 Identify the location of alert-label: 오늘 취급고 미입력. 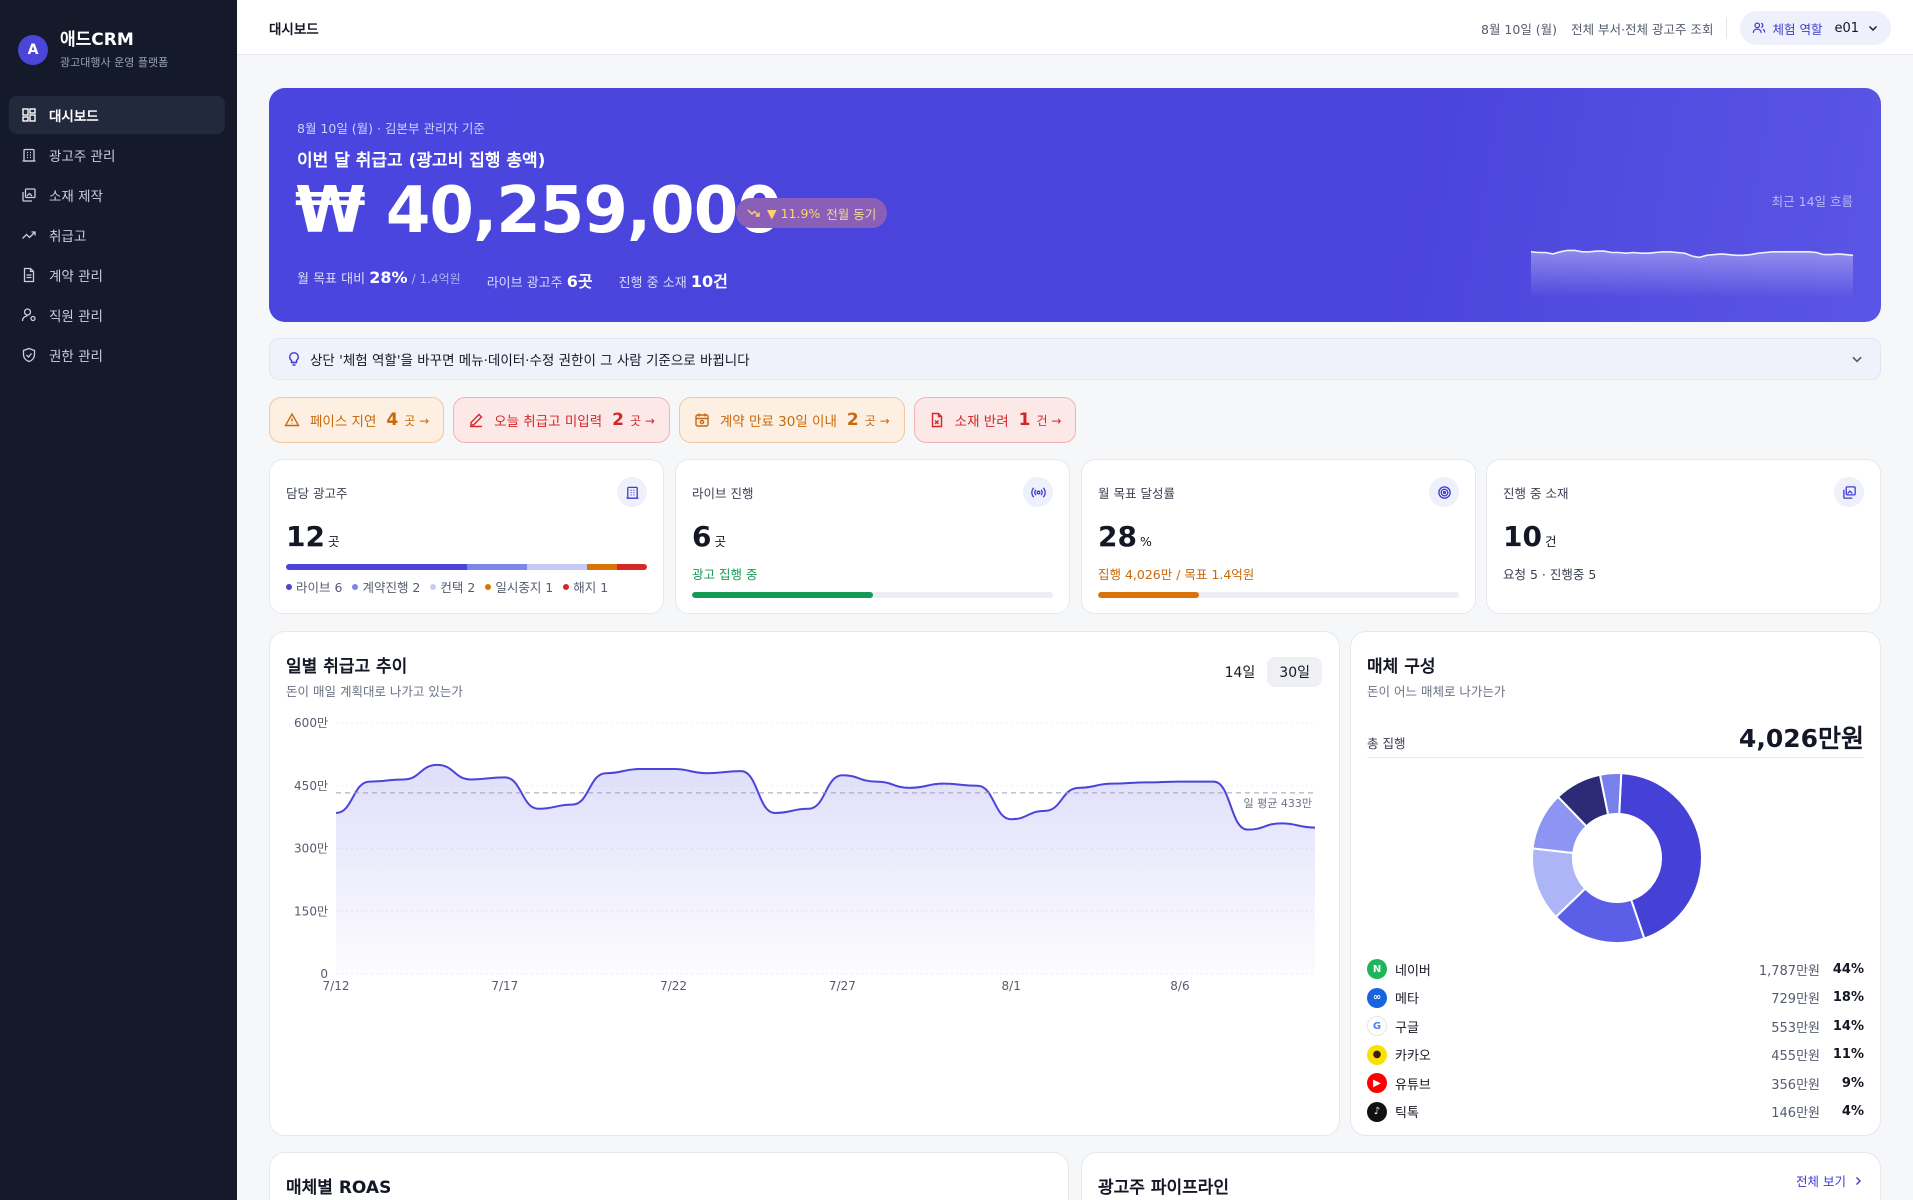
(548, 422).